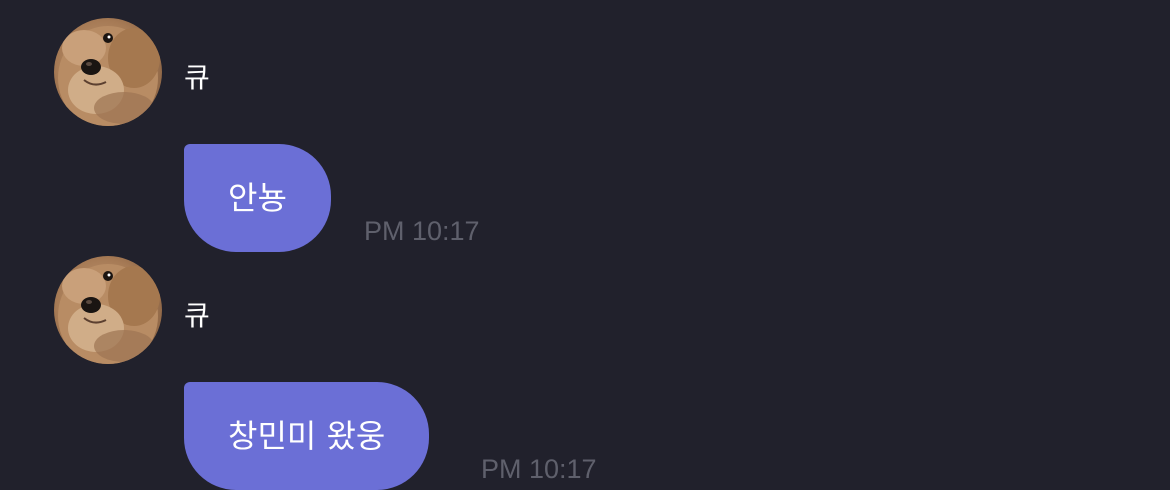 The width and height of the screenshot is (1170, 490). I want to click on message-bubble: 안뇽, so click(257, 198).